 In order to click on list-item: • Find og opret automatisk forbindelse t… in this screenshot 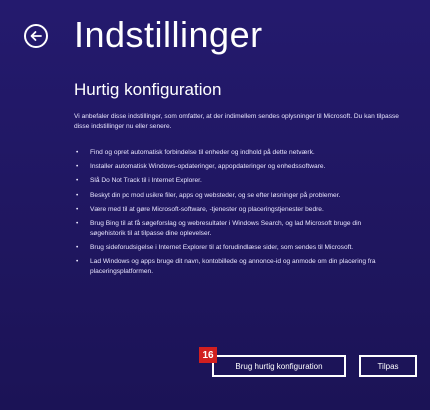, I will do `click(252, 153)`.